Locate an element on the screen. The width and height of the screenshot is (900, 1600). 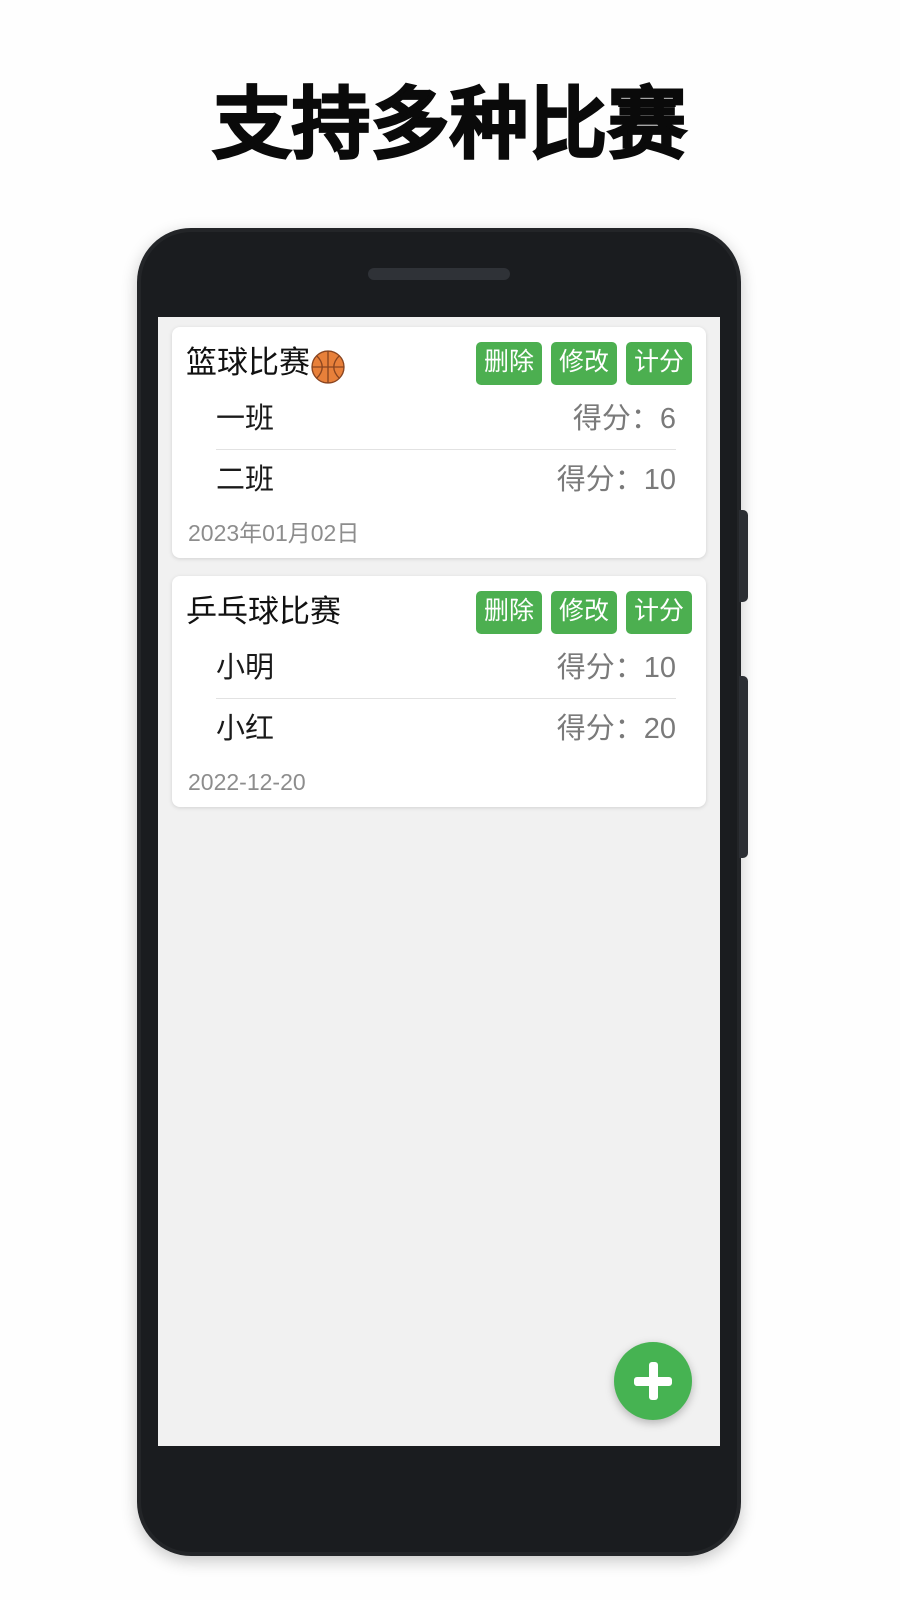
participant-name: 小红 is located at coordinates (245, 729).